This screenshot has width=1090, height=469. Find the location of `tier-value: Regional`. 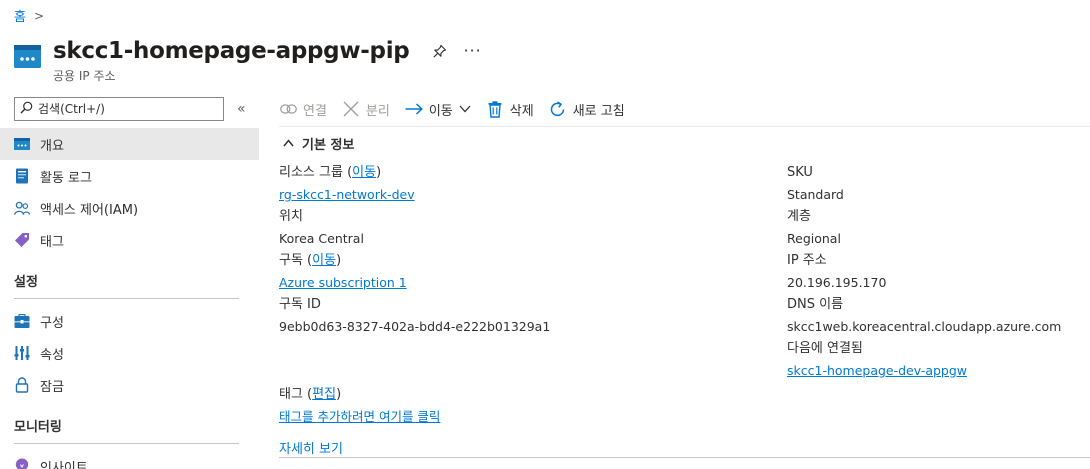

tier-value: Regional is located at coordinates (814, 238).